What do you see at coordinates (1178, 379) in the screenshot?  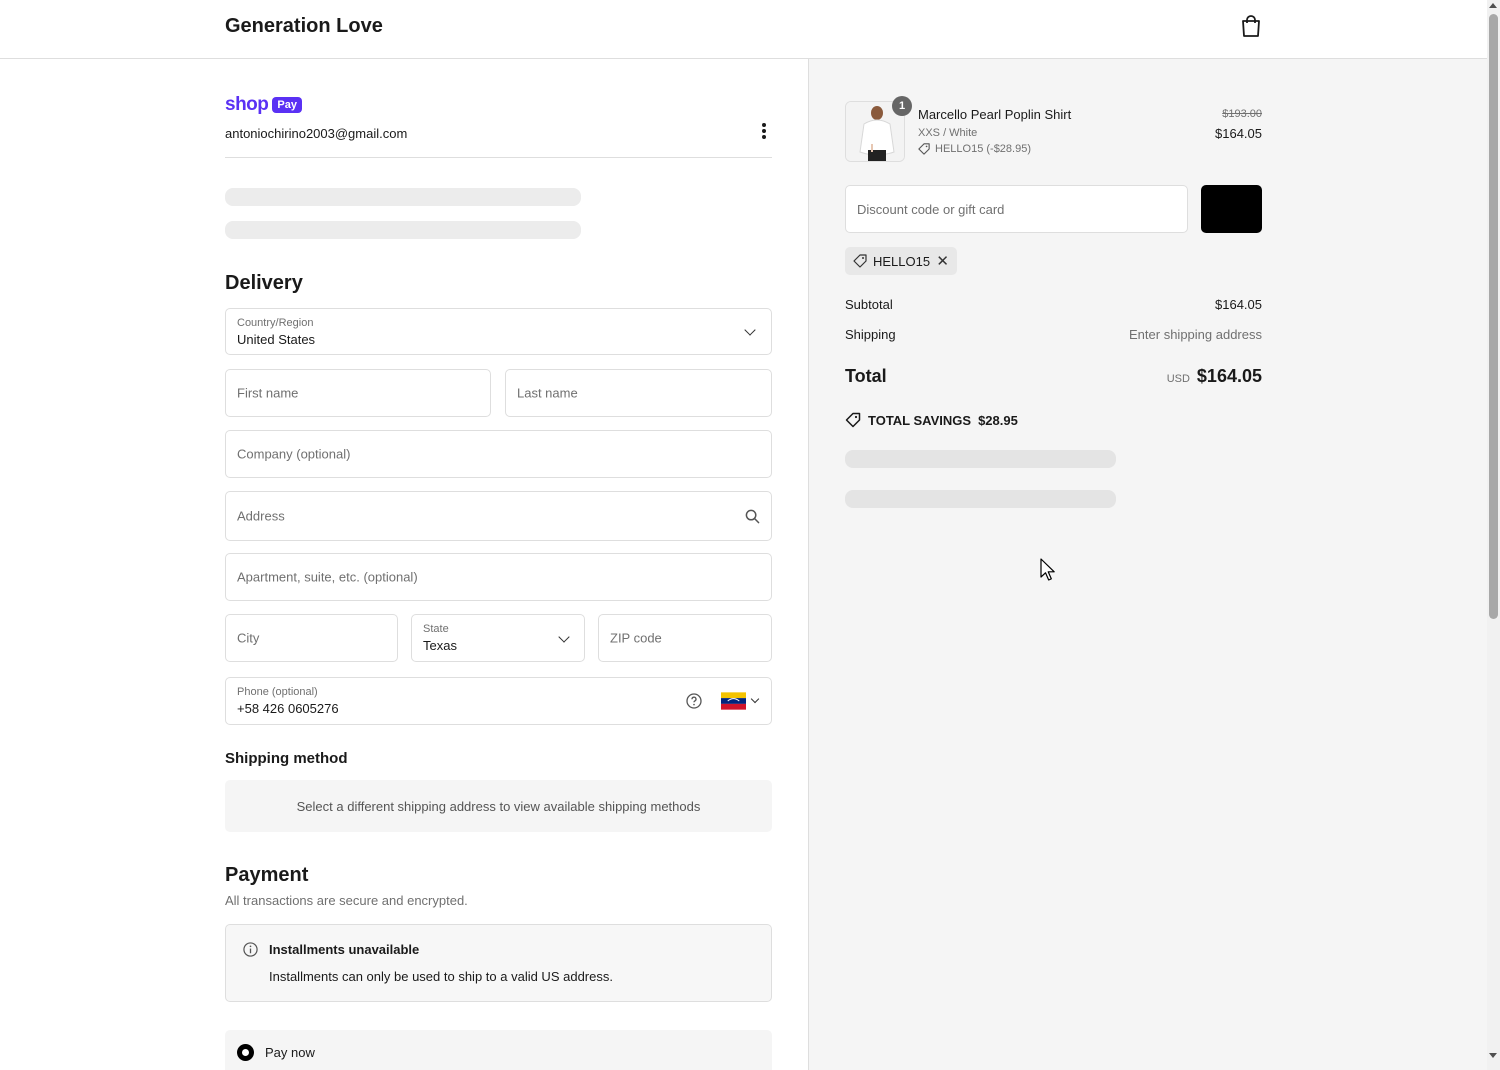 I see `total-currency: USD` at bounding box center [1178, 379].